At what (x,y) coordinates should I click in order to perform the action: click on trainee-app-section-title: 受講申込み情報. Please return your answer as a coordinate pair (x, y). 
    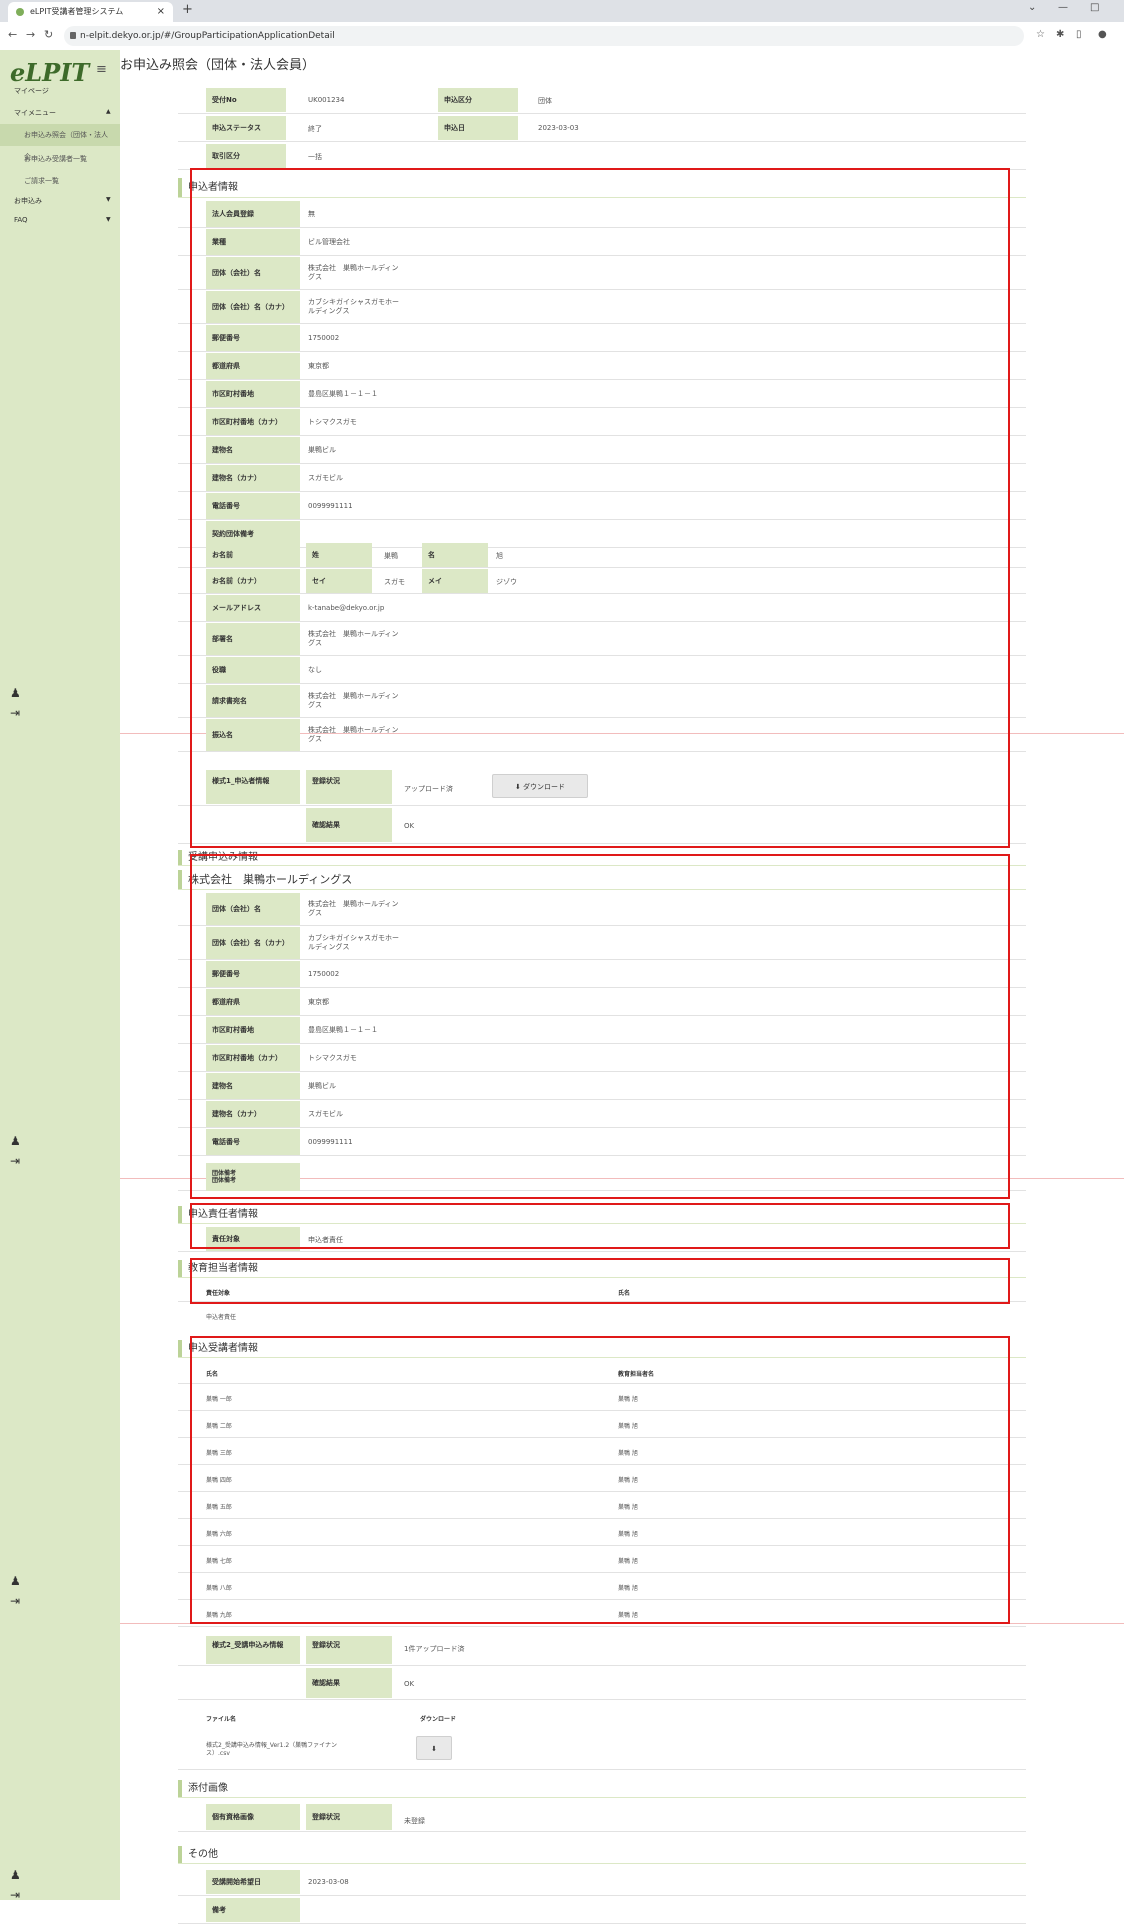
    Looking at the image, I should click on (602, 858).